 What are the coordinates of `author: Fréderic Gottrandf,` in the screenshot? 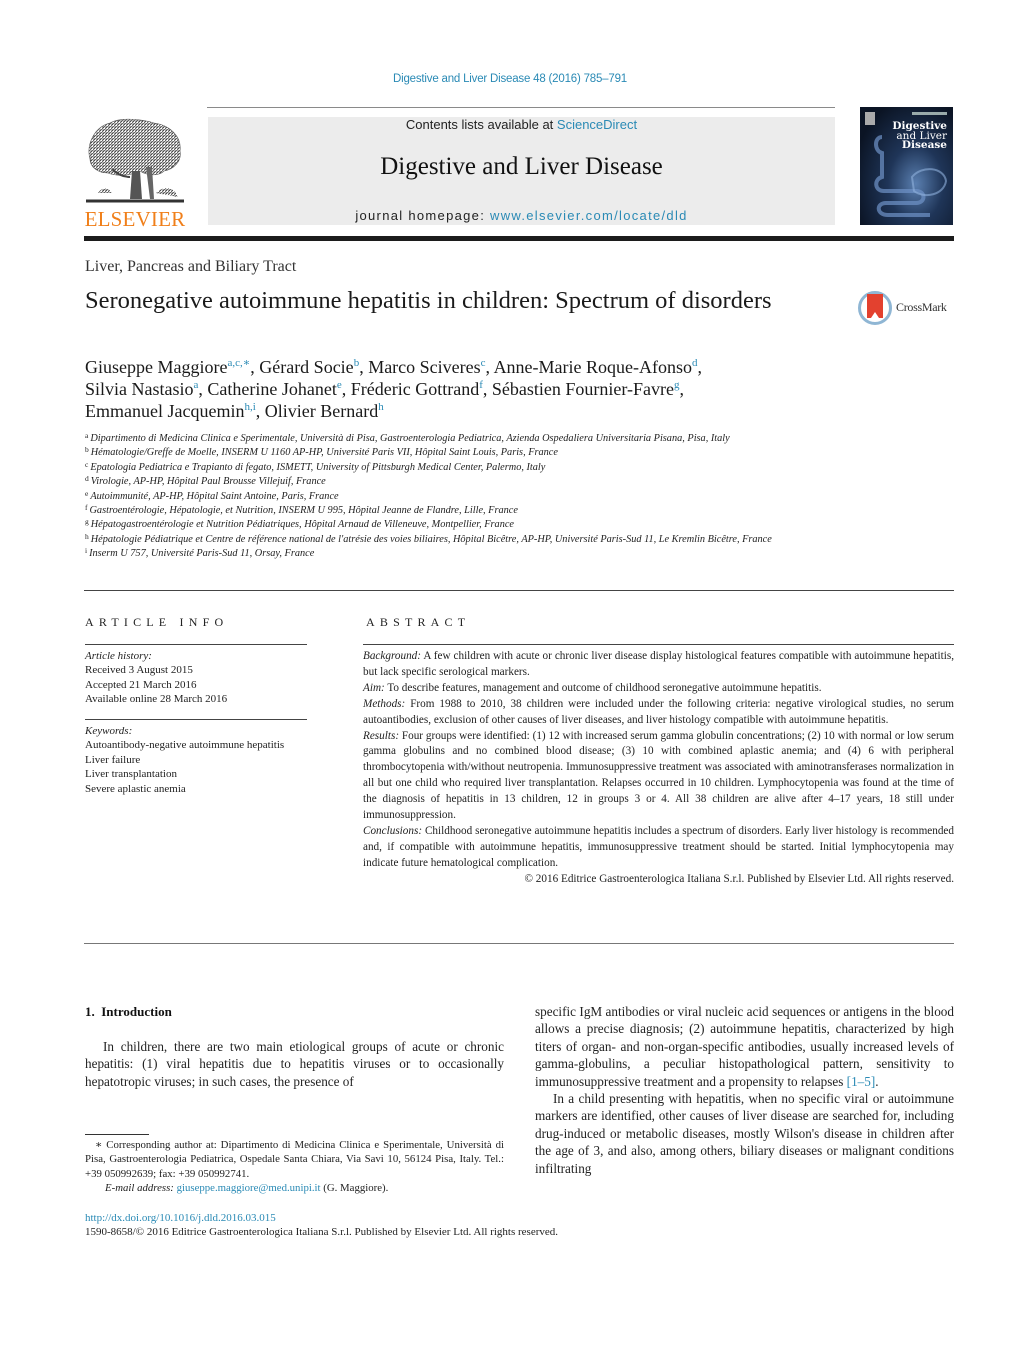 It's located at (421, 389).